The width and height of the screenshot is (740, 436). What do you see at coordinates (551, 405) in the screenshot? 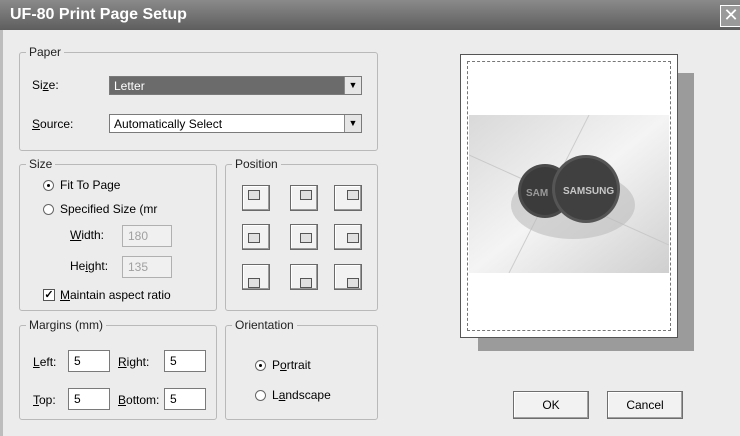
I see `ok-button: OK` at bounding box center [551, 405].